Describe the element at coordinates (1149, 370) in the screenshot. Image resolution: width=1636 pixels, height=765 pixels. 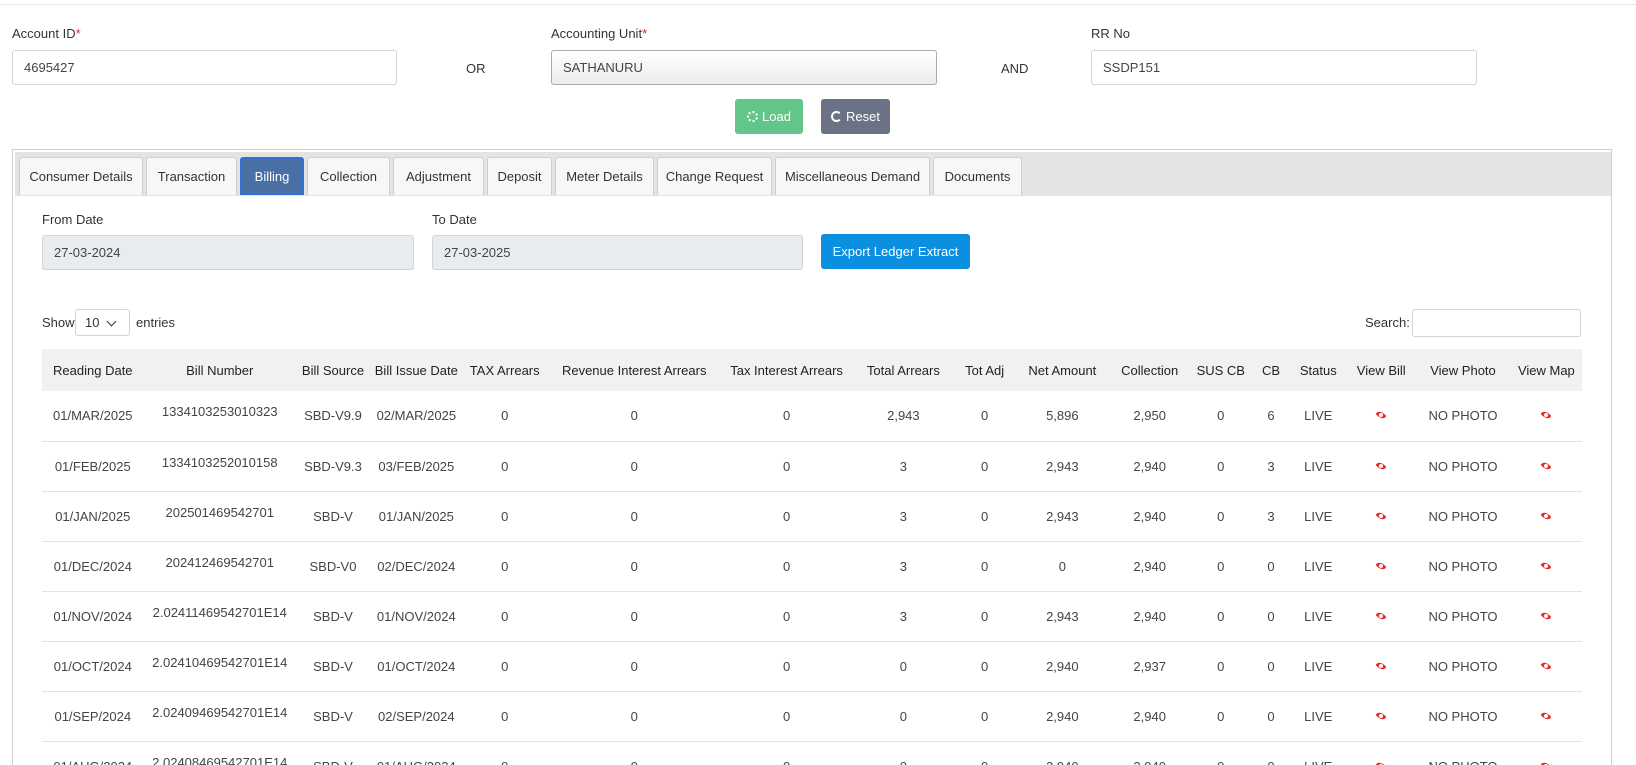
I see `col-collection: Collection` at that location.